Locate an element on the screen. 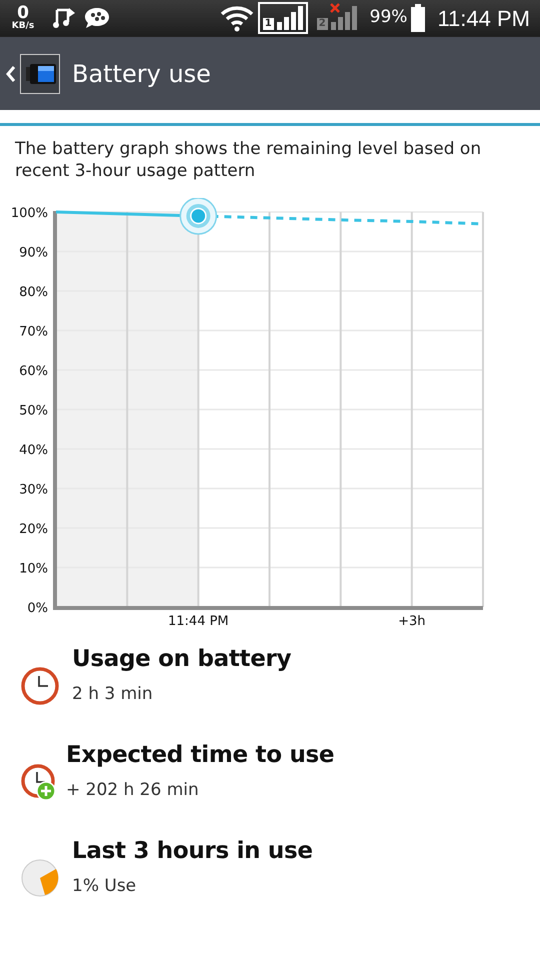 Image resolution: width=540 pixels, height=960 pixels. back-button is located at coordinates (33, 74).